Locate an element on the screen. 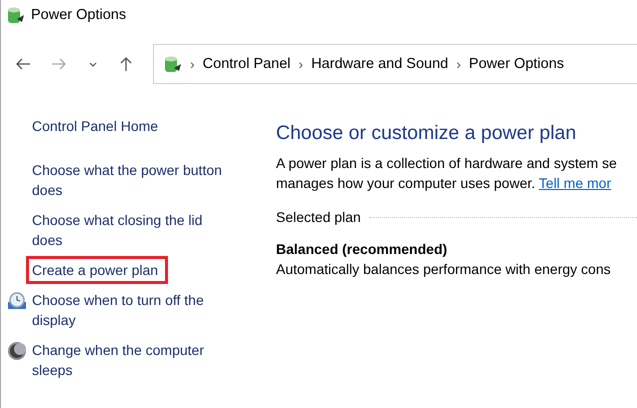 This screenshot has width=637, height=408. up-button is located at coordinates (126, 64).